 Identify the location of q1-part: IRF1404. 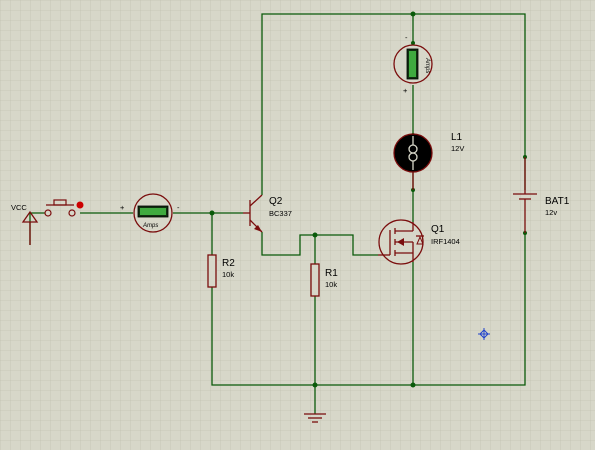
(445, 241).